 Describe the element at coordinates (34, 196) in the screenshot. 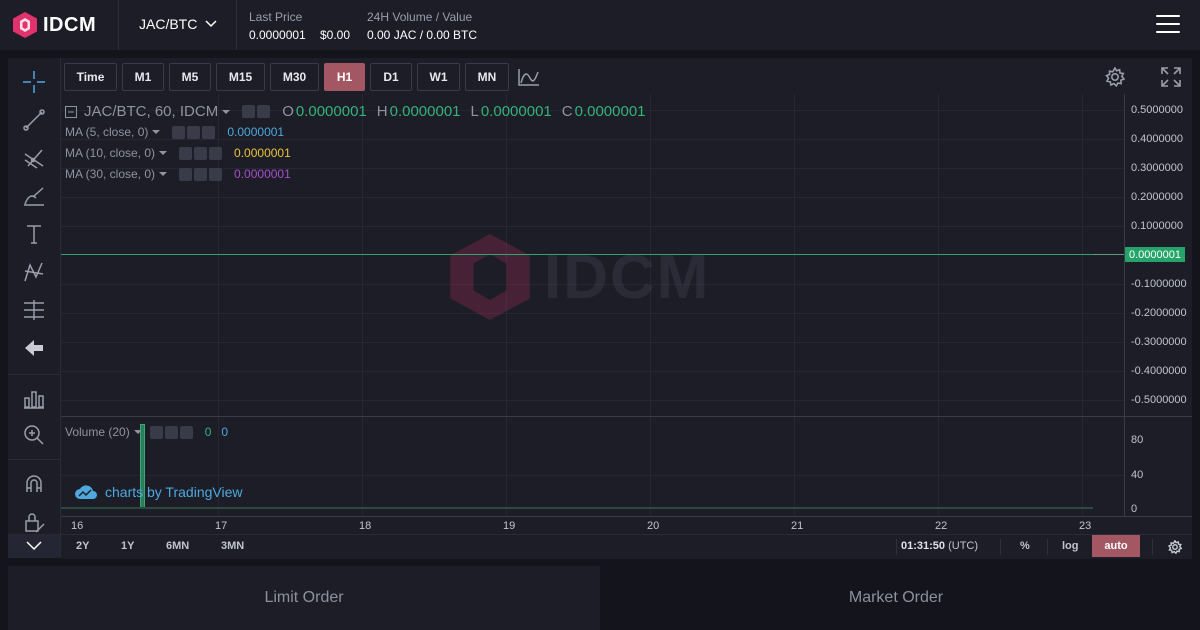

I see `brush-icon` at that location.